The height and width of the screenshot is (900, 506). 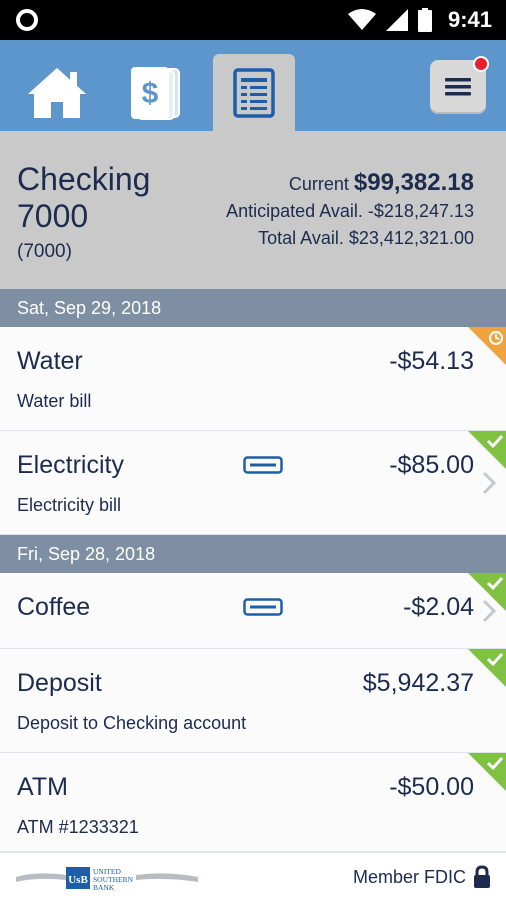 I want to click on bank-logo: UsB UNITED SOUTHERN BANK, so click(x=107, y=879).